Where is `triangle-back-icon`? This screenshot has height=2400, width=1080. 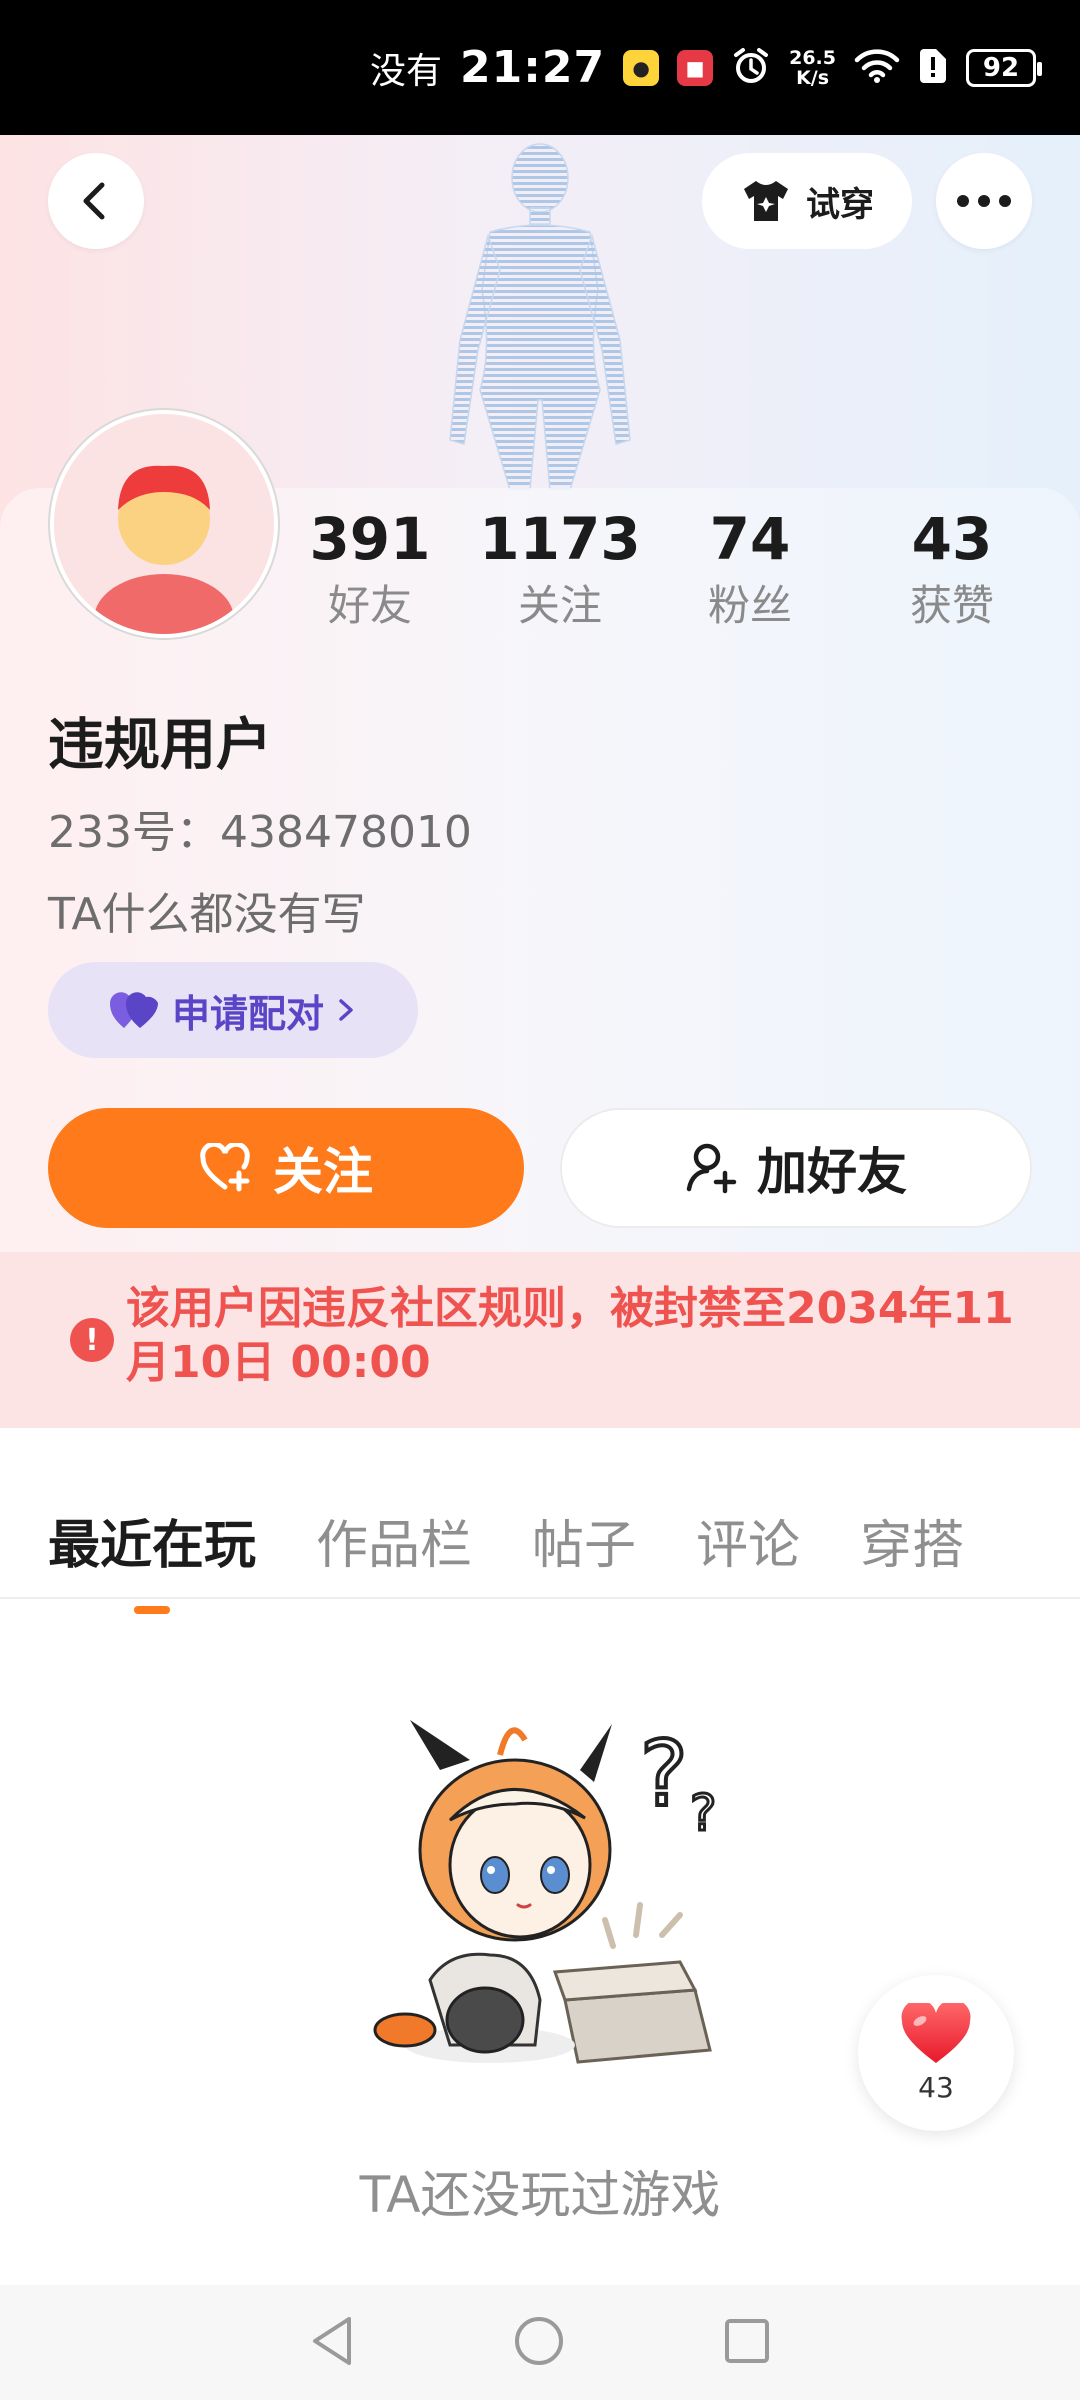 triangle-back-icon is located at coordinates (332, 2340).